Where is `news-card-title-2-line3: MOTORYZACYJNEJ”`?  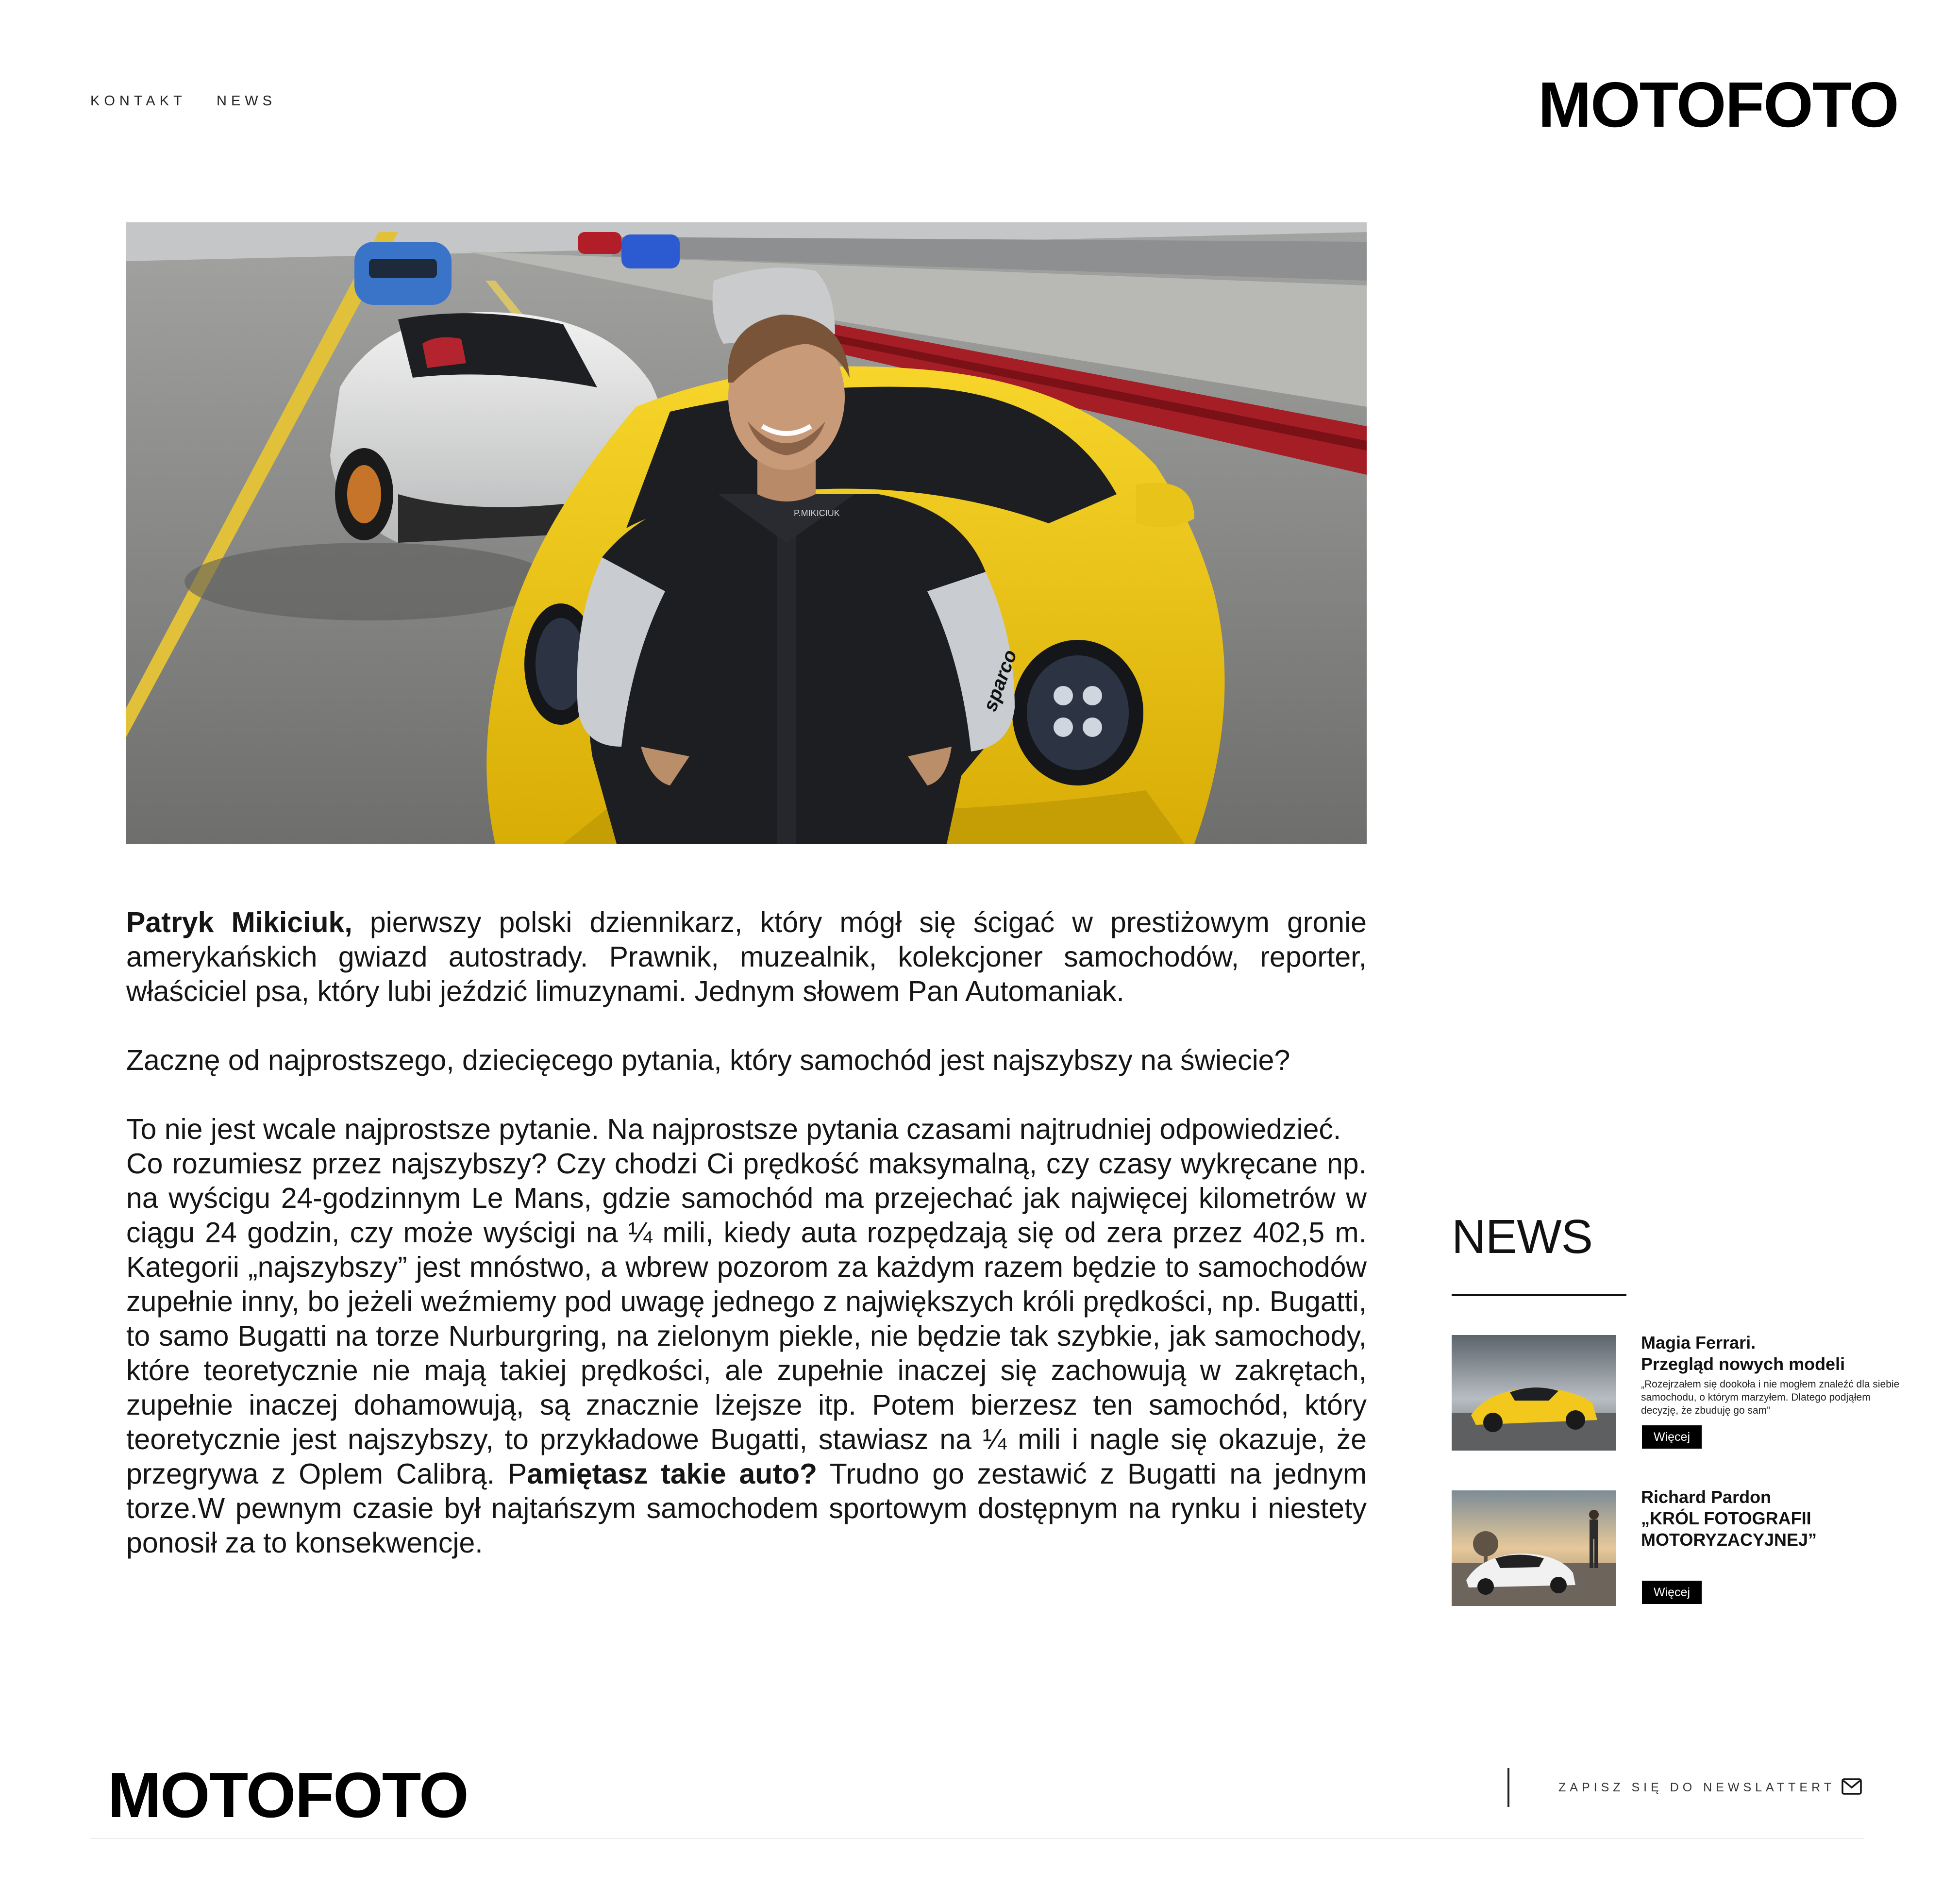 news-card-title-2-line3: MOTORYZACYJNEJ” is located at coordinates (1729, 1540).